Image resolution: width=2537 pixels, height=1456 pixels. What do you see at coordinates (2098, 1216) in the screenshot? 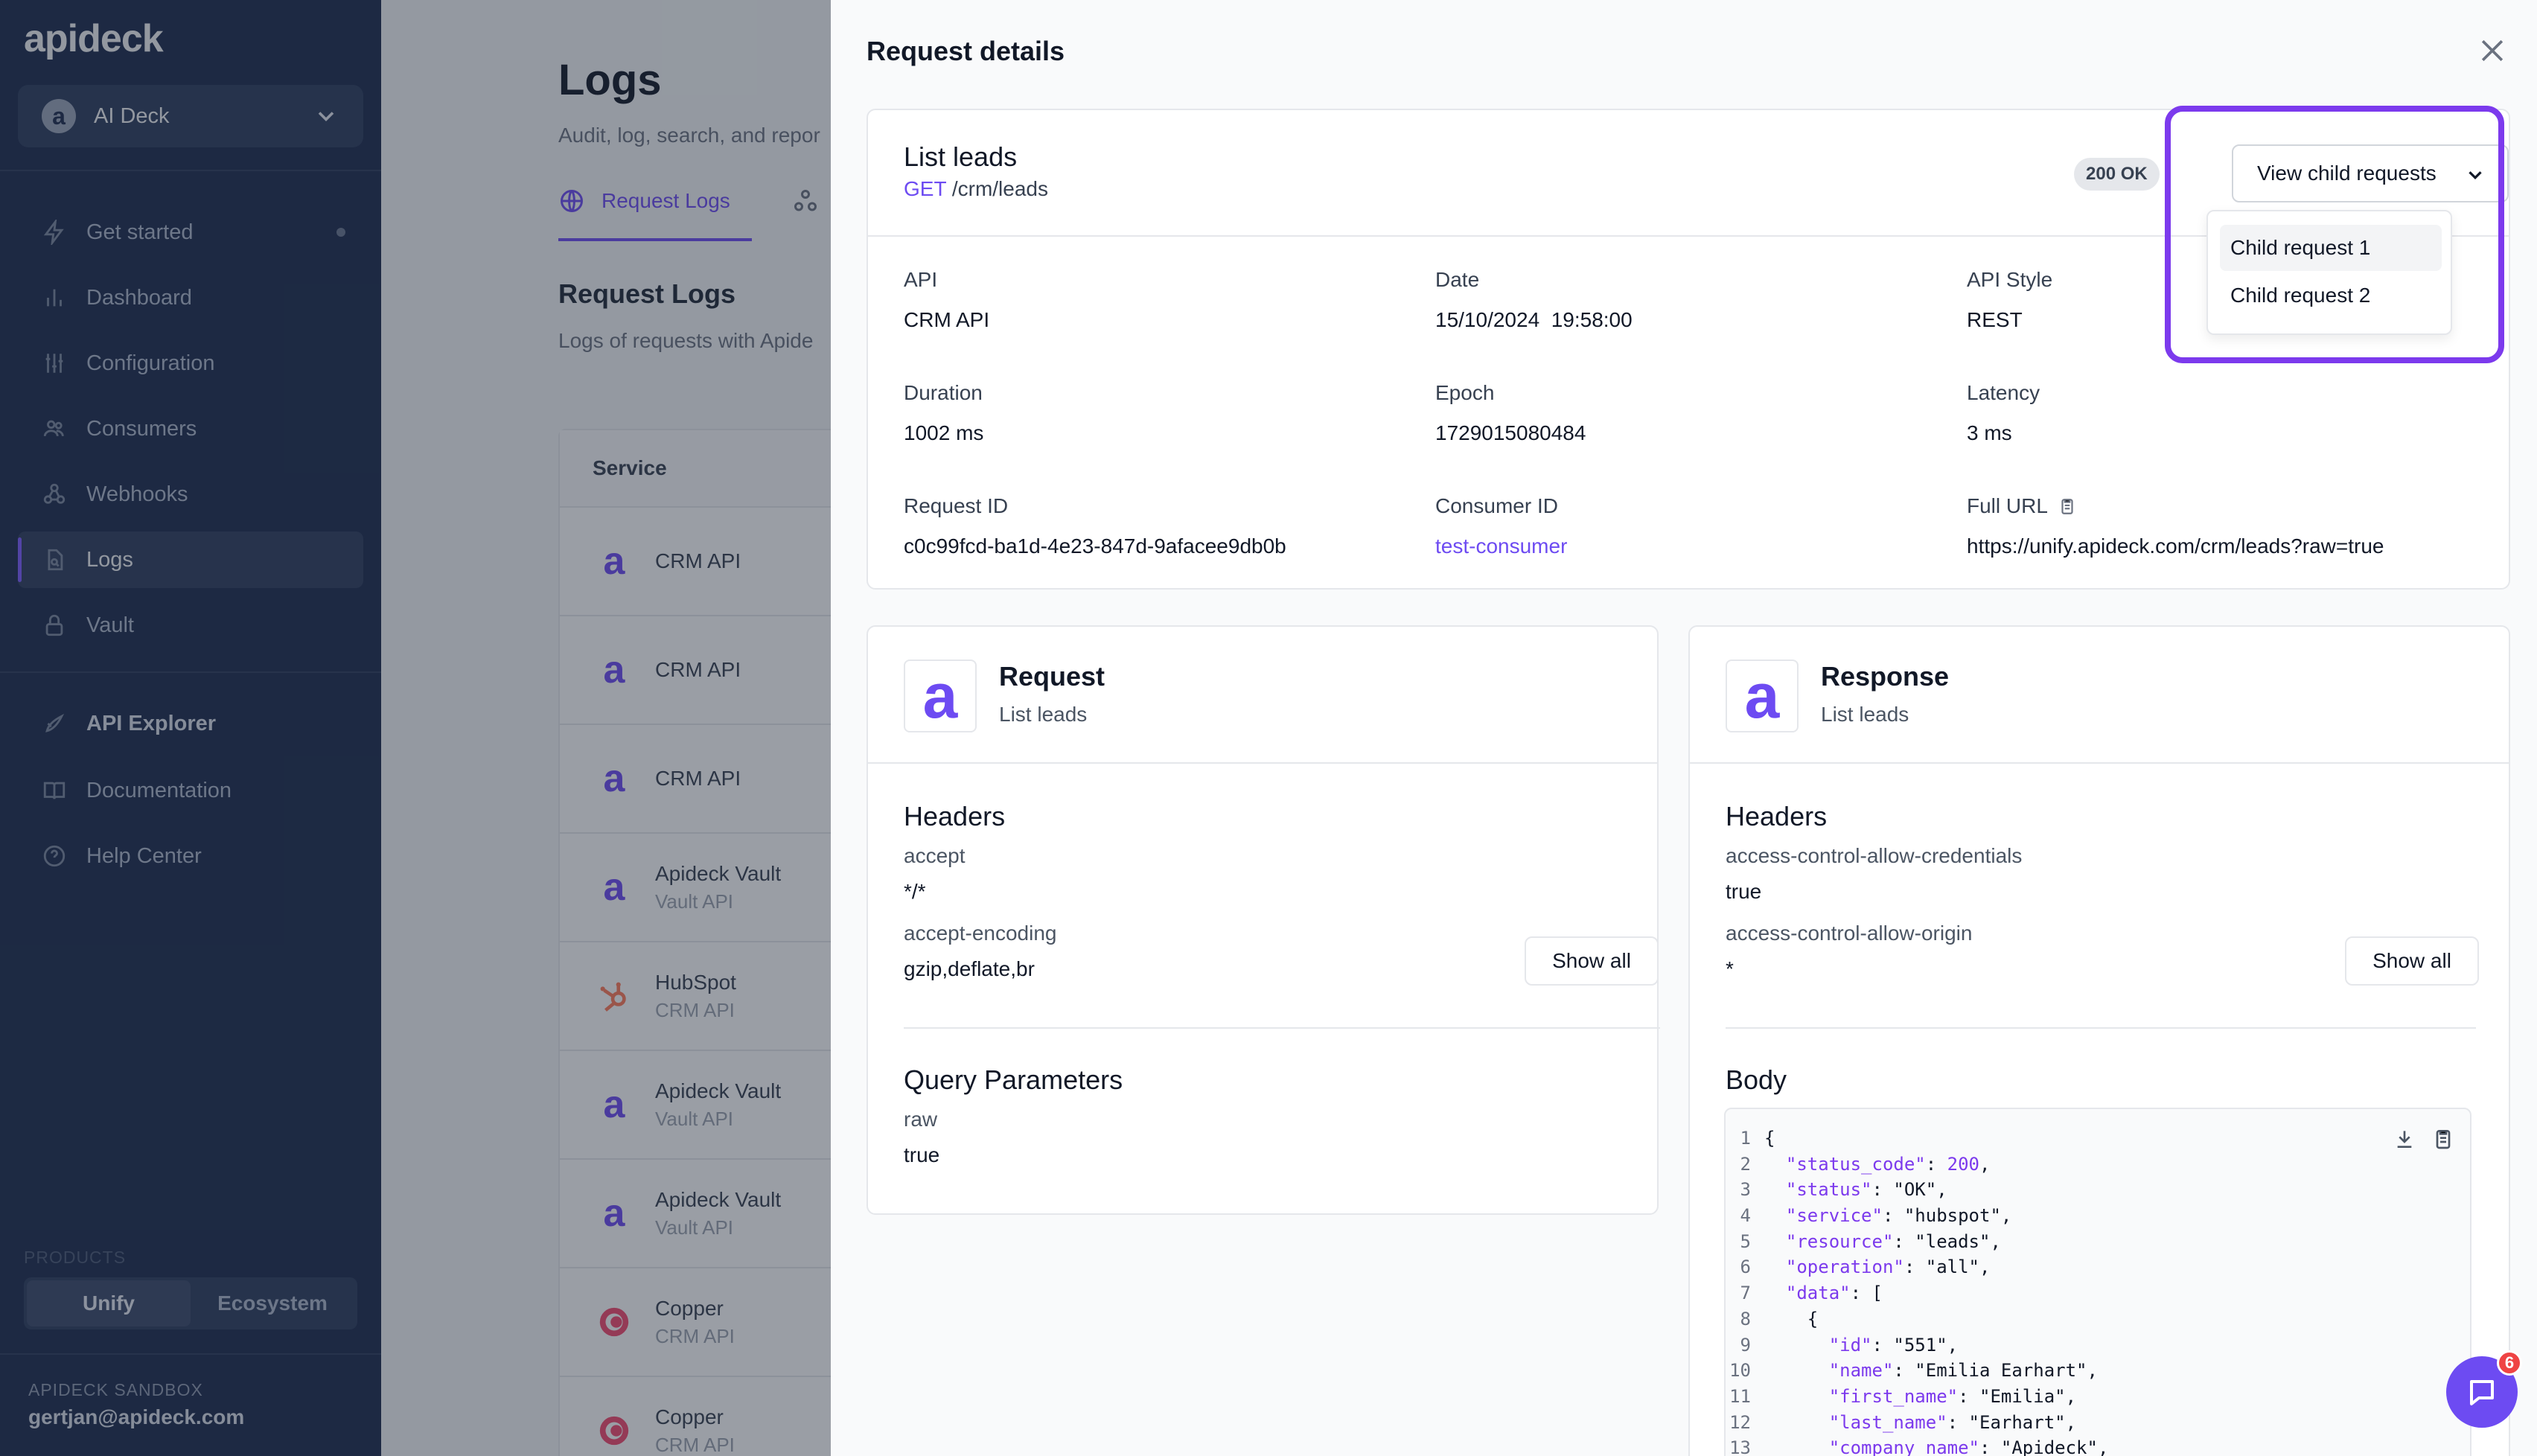
I see `code-line: 4 "service": "hubspot",` at bounding box center [2098, 1216].